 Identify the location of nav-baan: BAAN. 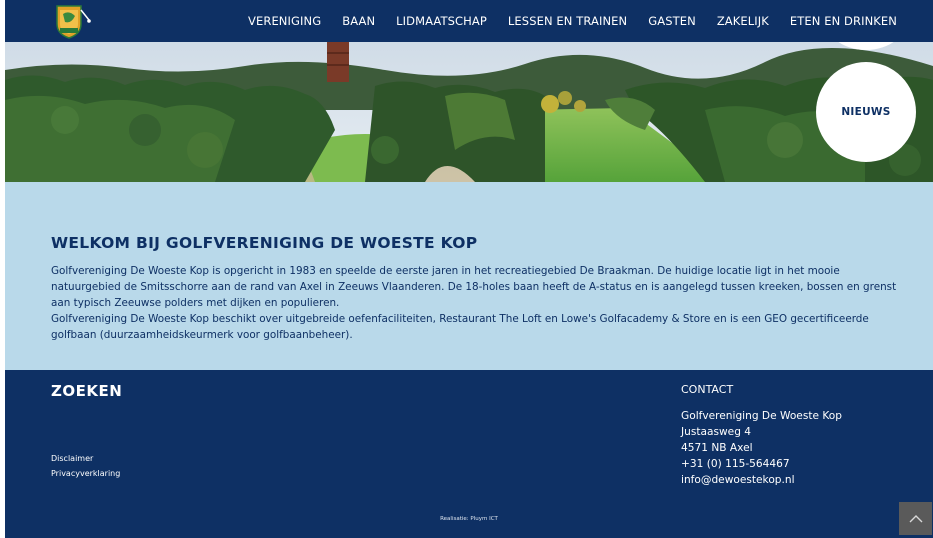
(358, 21).